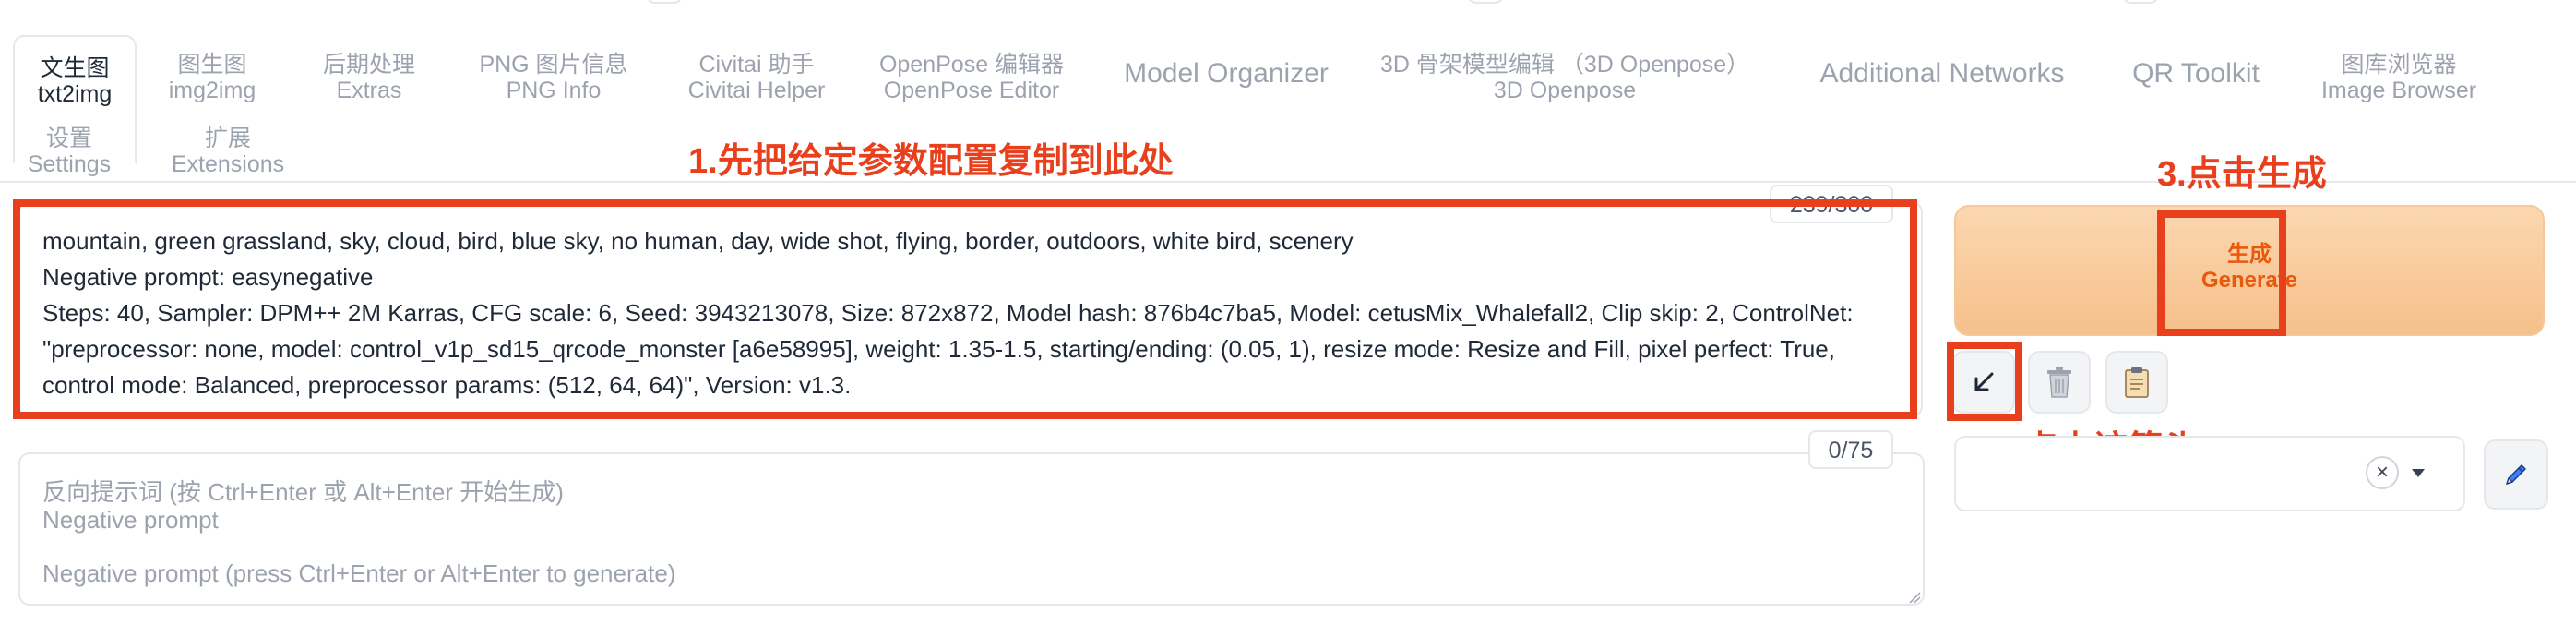 The image size is (2576, 637). I want to click on tab-sublabel: Extras, so click(369, 90).